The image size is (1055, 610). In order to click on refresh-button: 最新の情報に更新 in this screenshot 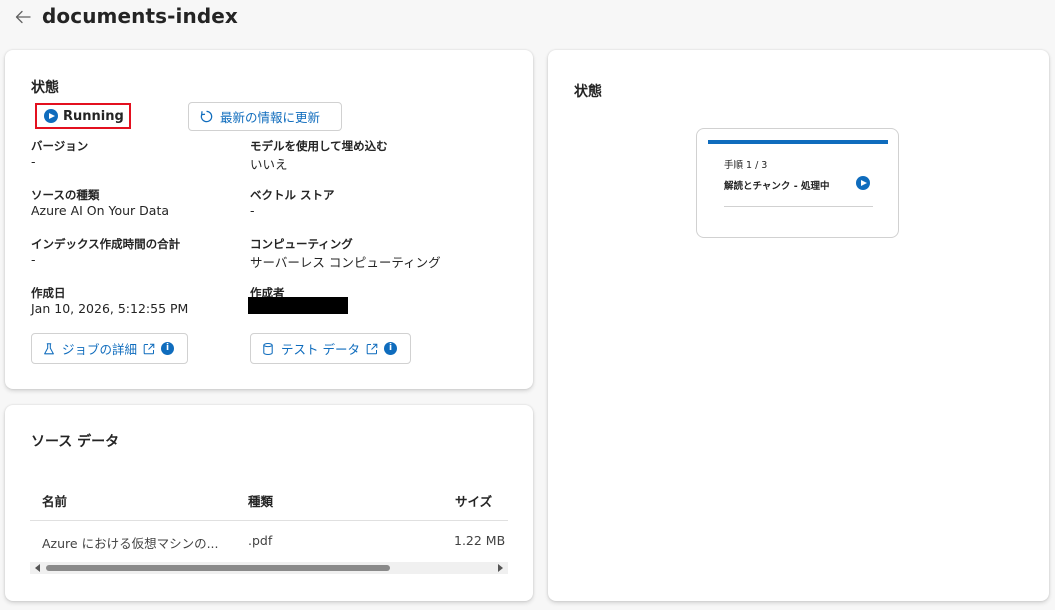, I will do `click(265, 116)`.